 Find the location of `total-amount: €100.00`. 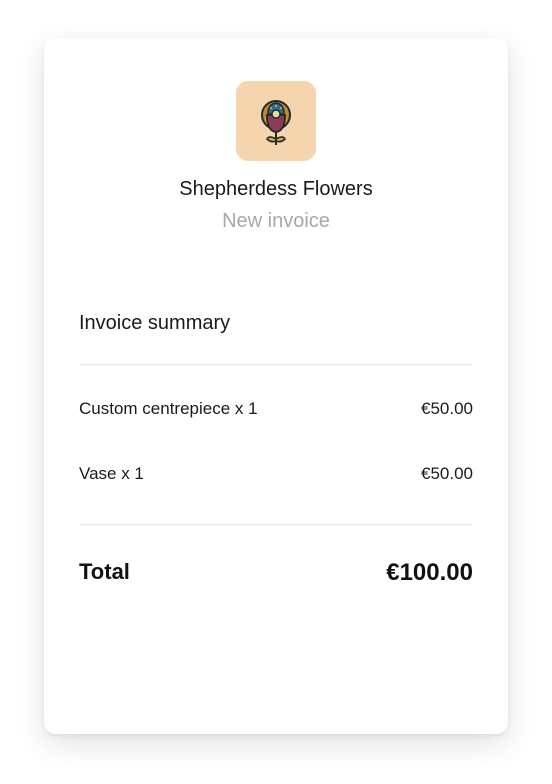

total-amount: €100.00 is located at coordinates (429, 572).